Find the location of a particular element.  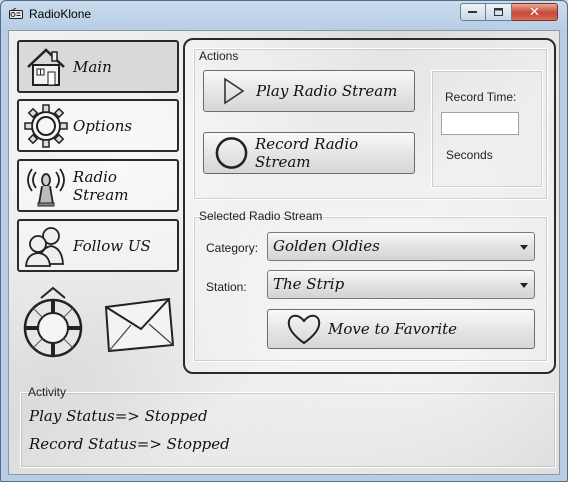

move-to-favorite-button: Move to Favorite is located at coordinates (401, 329).